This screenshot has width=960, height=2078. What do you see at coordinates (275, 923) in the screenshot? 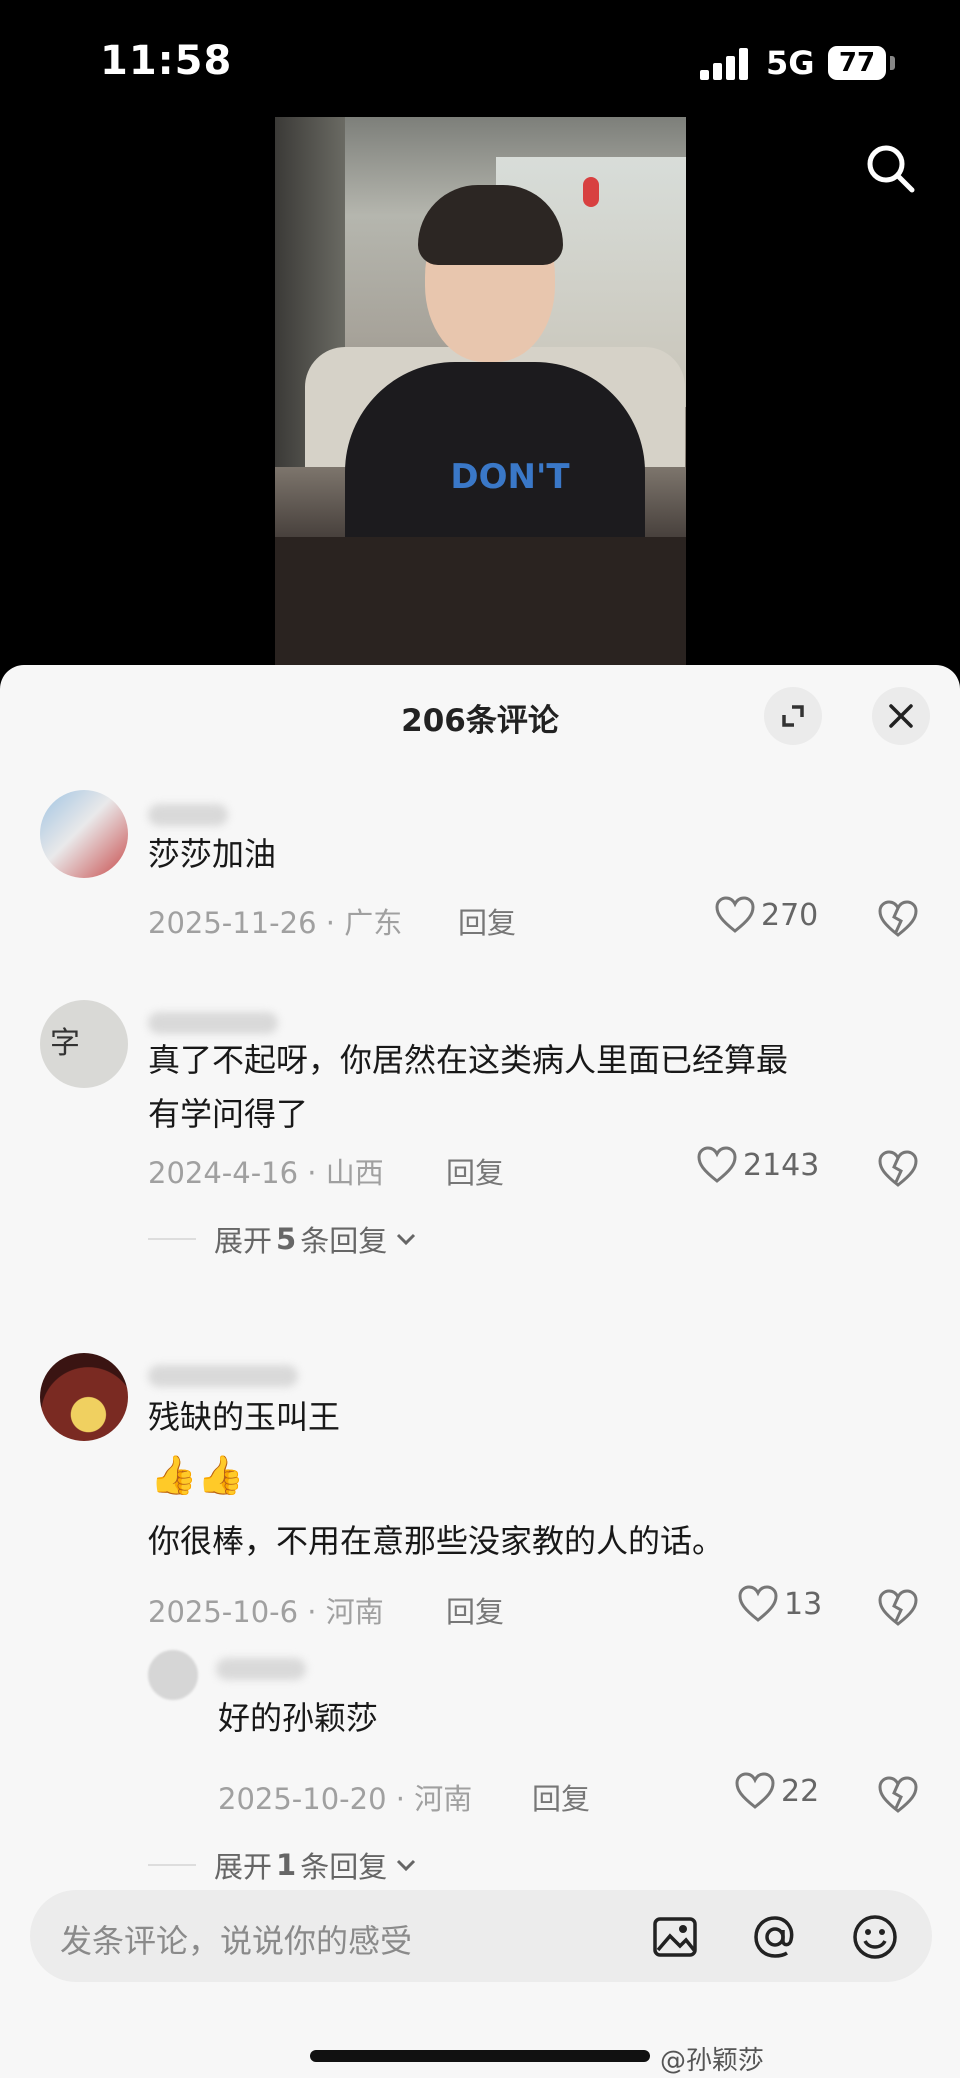
I see `comment-meta: 2025-11-26 · 广东` at bounding box center [275, 923].